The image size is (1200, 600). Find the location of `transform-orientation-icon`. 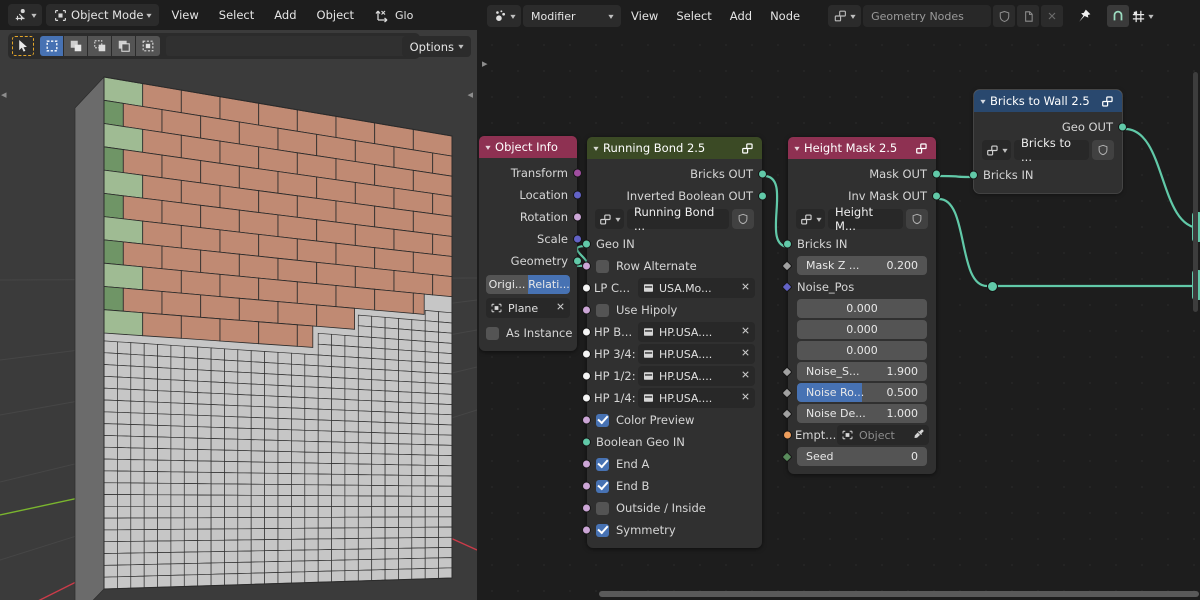

transform-orientation-icon is located at coordinates (382, 15).